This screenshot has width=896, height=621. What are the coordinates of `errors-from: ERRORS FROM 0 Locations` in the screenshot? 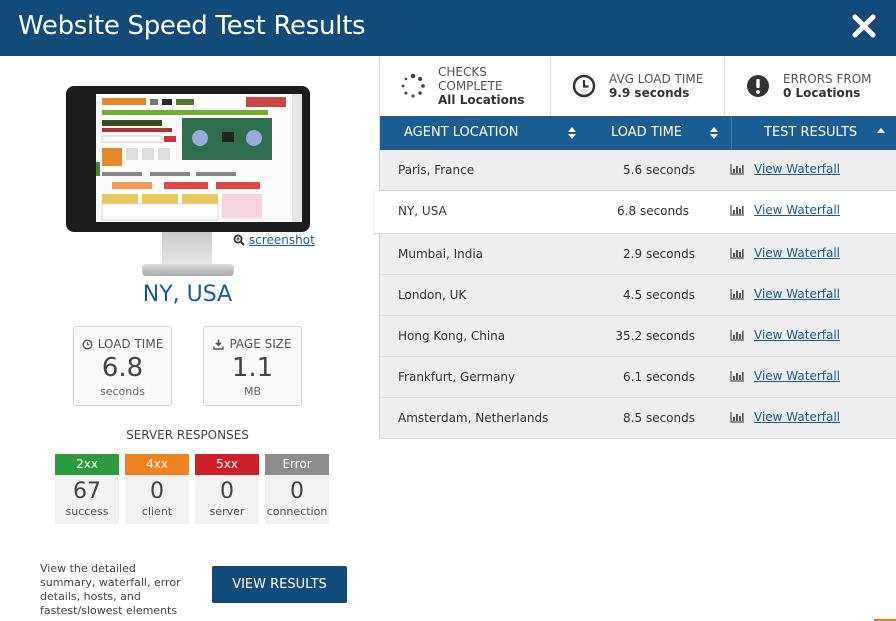 It's located at (810, 86).